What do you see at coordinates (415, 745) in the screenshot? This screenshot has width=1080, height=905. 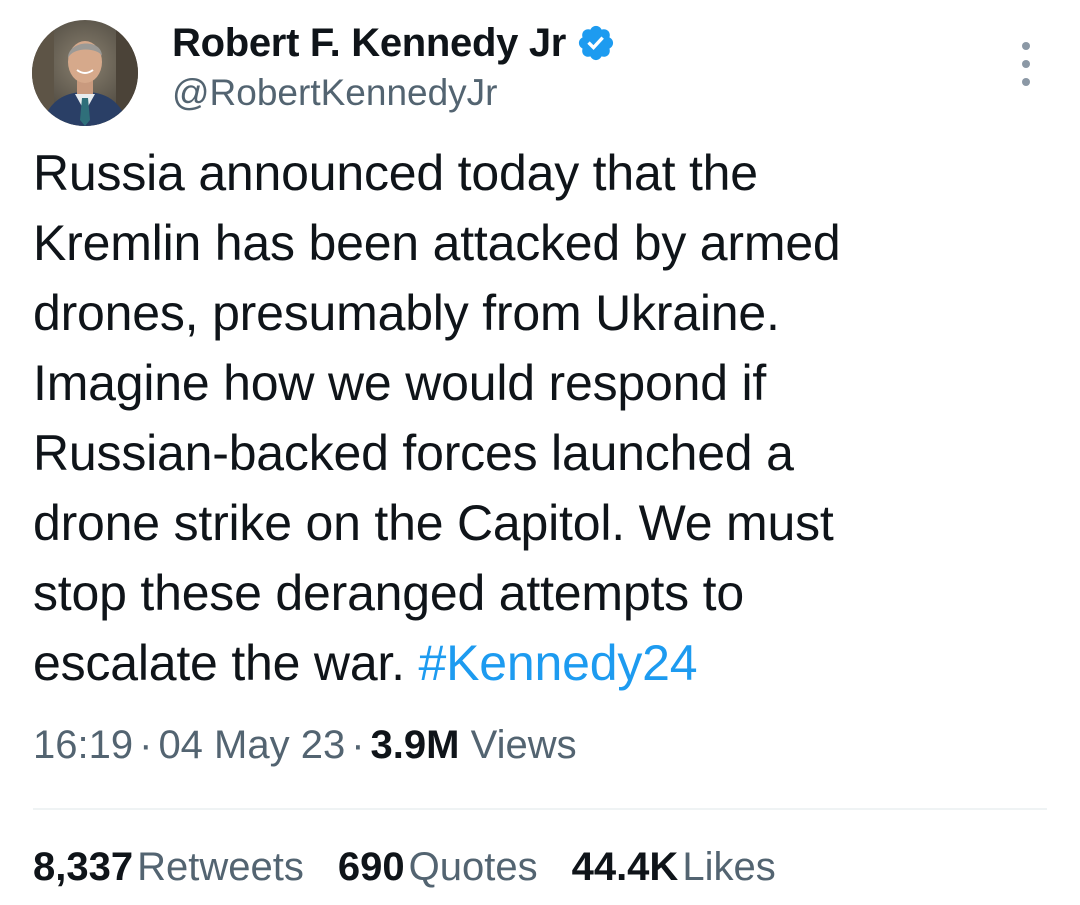 I see `views-count: 3.9M` at bounding box center [415, 745].